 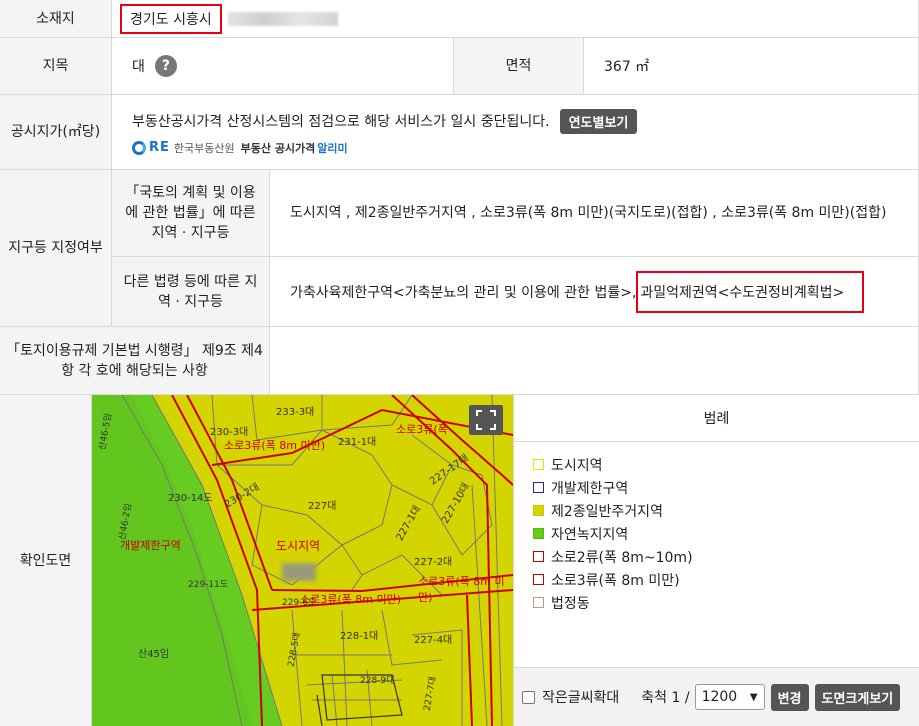 I want to click on legend-label: 자연녹지지역, so click(x=590, y=534).